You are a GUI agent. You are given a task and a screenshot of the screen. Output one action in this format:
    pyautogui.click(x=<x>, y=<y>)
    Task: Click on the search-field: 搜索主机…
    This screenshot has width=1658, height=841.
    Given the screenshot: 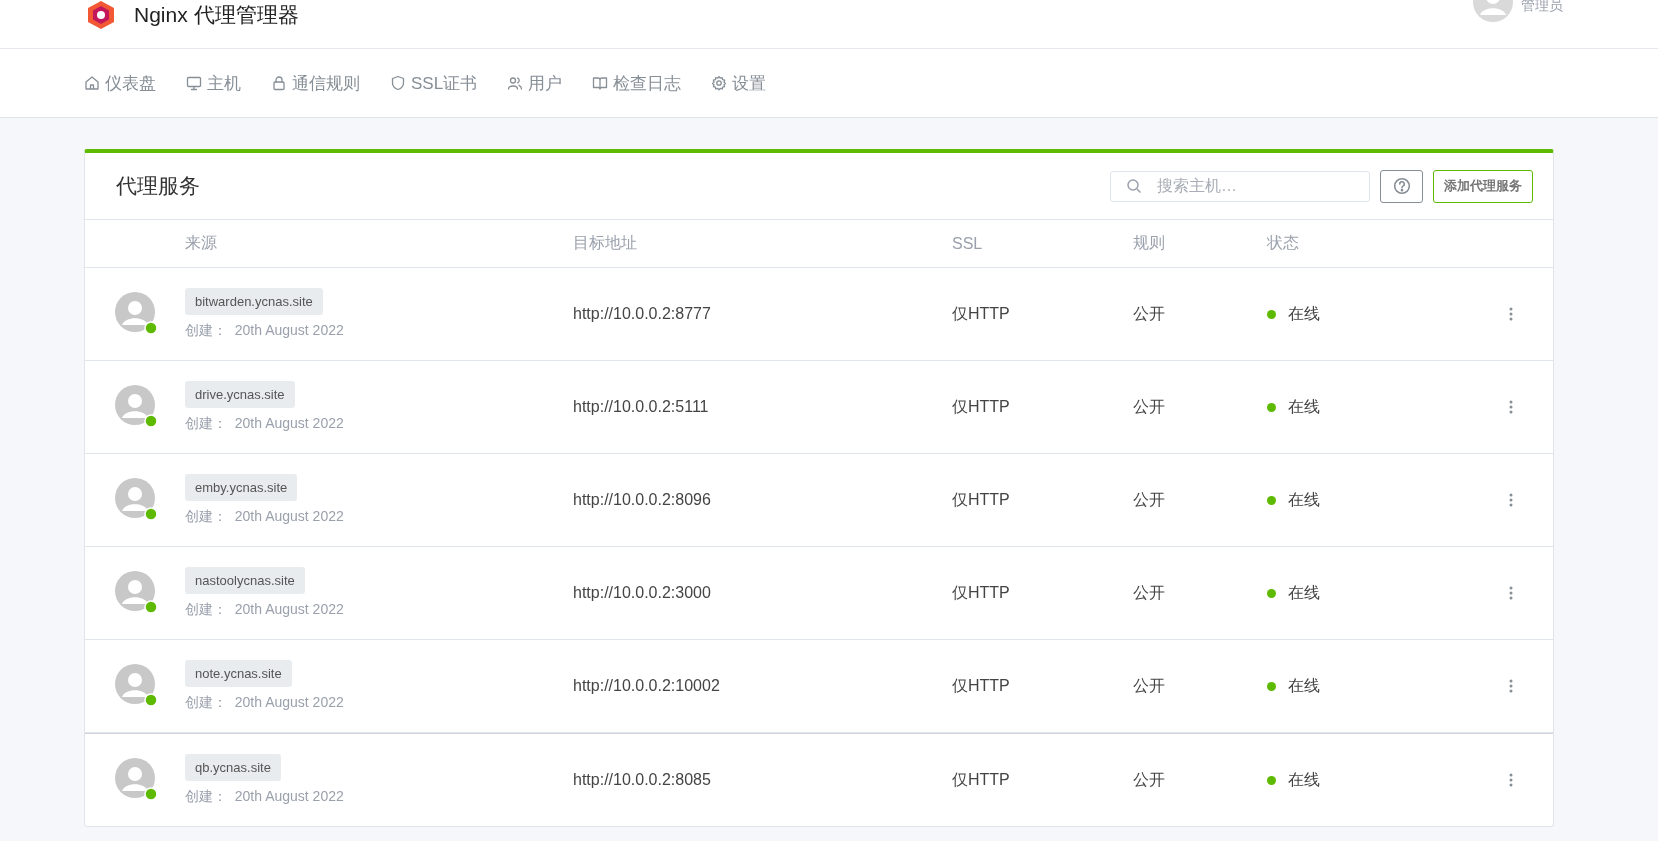 What is the action you would take?
    pyautogui.click(x=1240, y=186)
    